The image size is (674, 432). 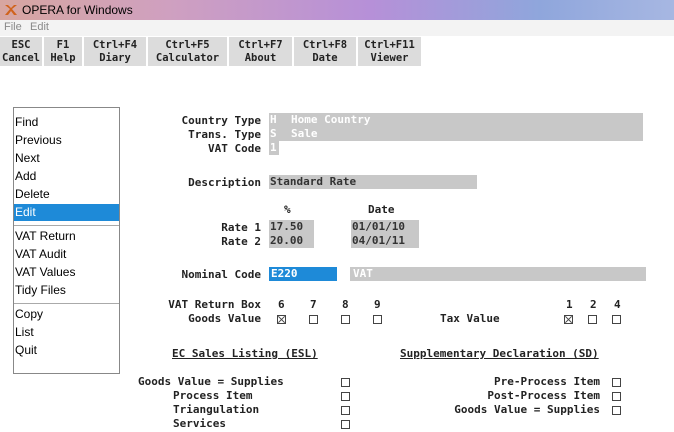 I want to click on menu-edit: Edit, so click(x=39, y=27).